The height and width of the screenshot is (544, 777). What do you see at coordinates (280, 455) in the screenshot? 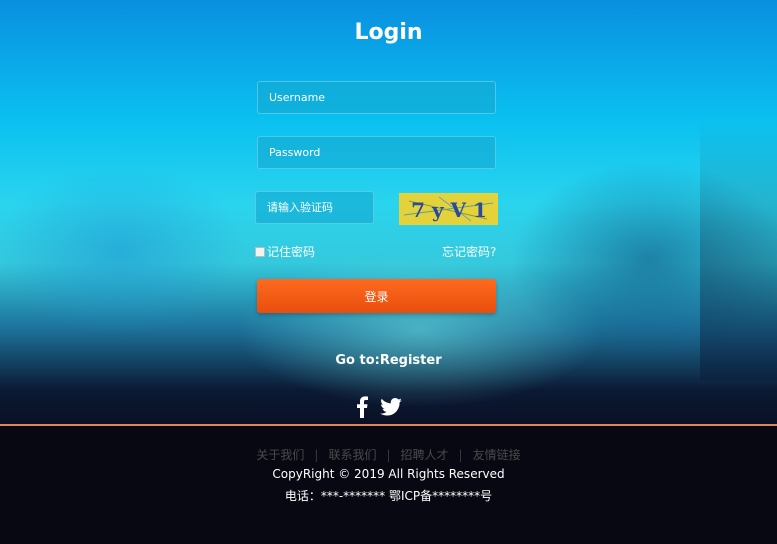
I see `footer-link-about: 关于我们` at bounding box center [280, 455].